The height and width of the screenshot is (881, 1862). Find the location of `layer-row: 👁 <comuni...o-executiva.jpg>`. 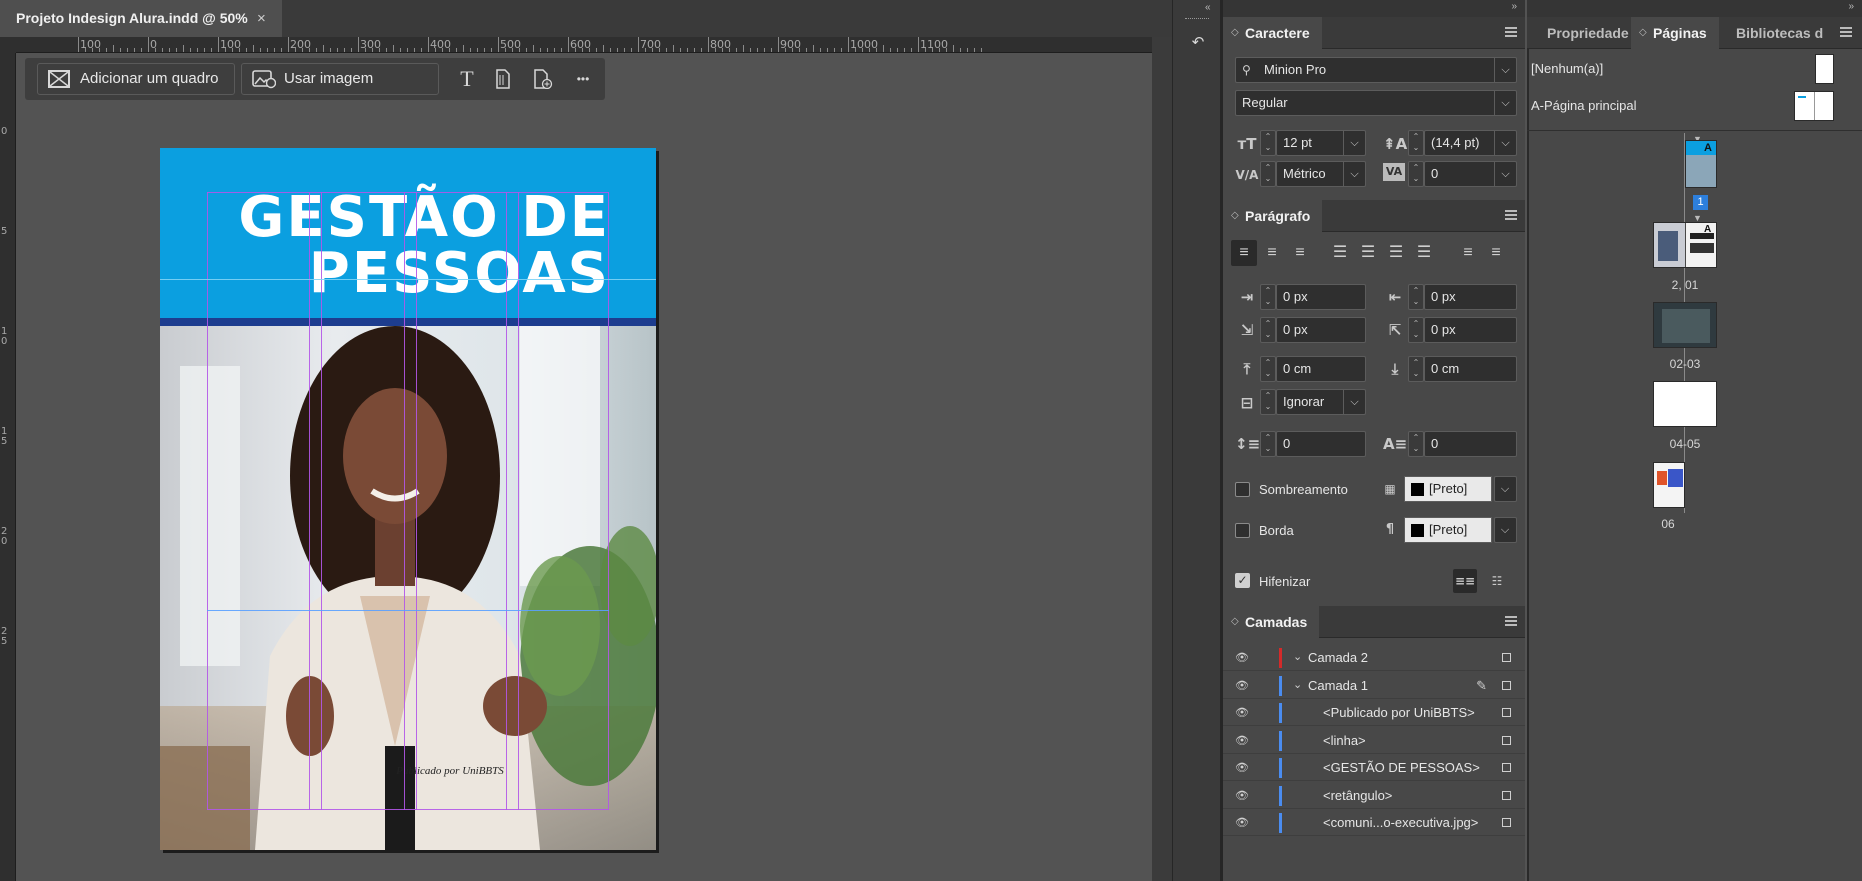

layer-row: 👁 <comuni...o-executiva.jpg> is located at coordinates (1374, 822).